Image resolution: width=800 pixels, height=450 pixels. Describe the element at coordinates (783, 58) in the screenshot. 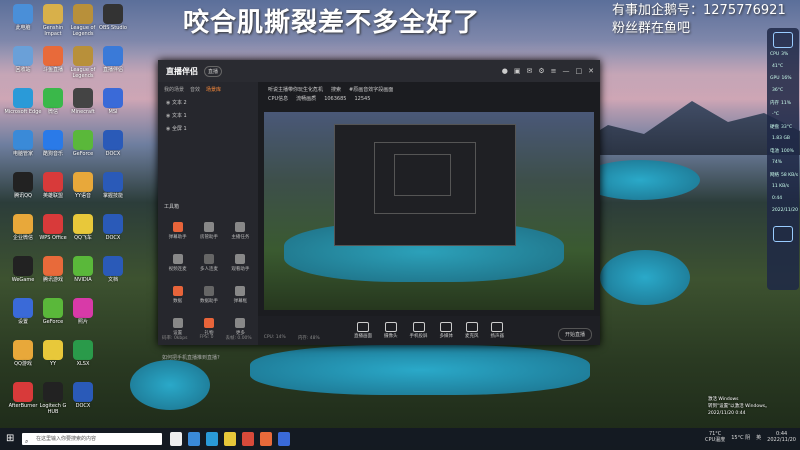

I see `monitor-row: CPU 3%` at that location.